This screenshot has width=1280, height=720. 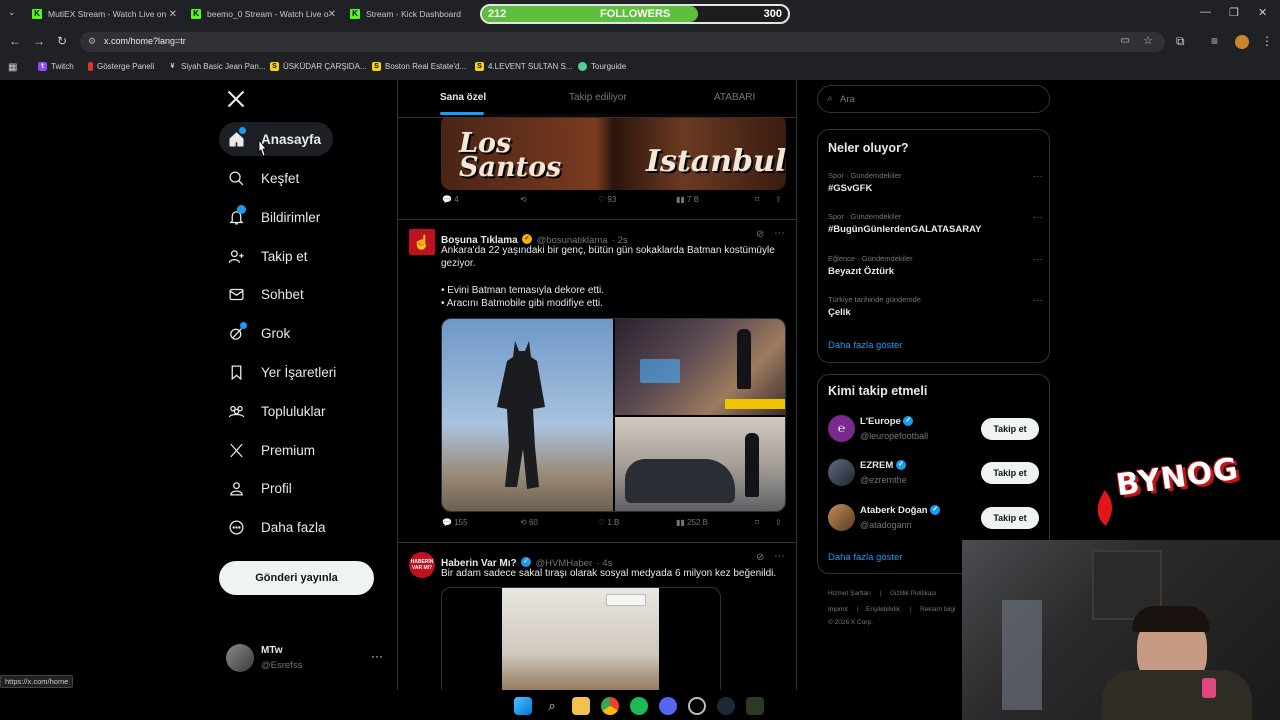 I want to click on like-button: ♡ 93, so click(x=607, y=199).